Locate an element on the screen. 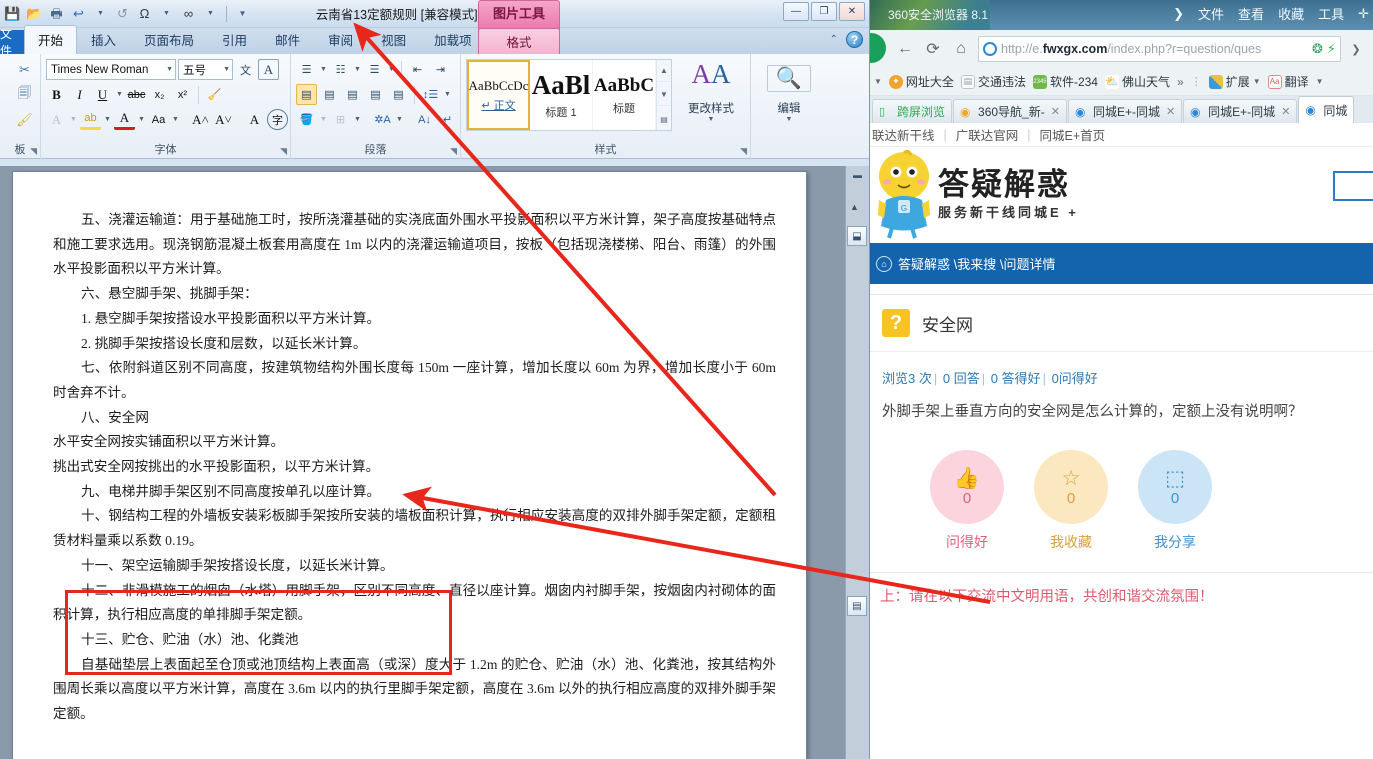  highlight-caret-icon: ▼ is located at coordinates (107, 119).